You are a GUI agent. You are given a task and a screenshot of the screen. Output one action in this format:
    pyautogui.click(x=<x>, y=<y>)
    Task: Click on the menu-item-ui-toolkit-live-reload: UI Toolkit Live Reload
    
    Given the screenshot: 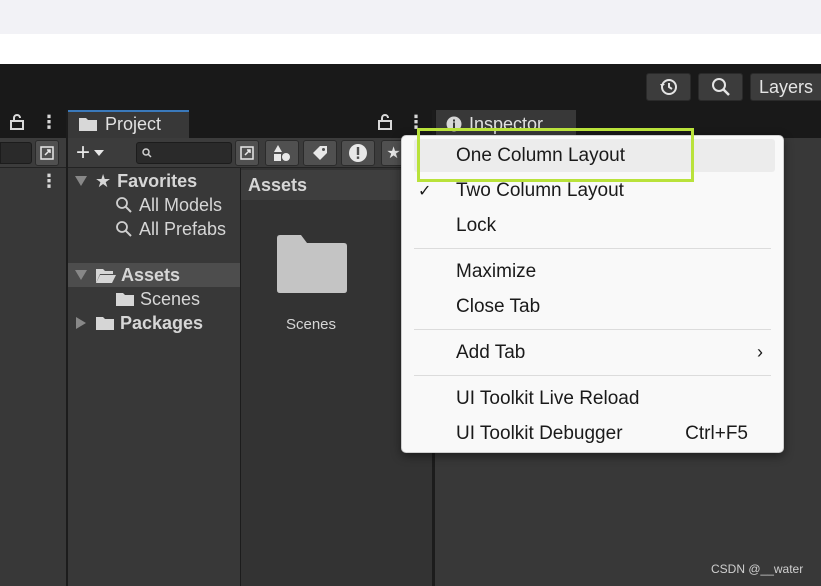 What is the action you would take?
    pyautogui.click(x=592, y=398)
    